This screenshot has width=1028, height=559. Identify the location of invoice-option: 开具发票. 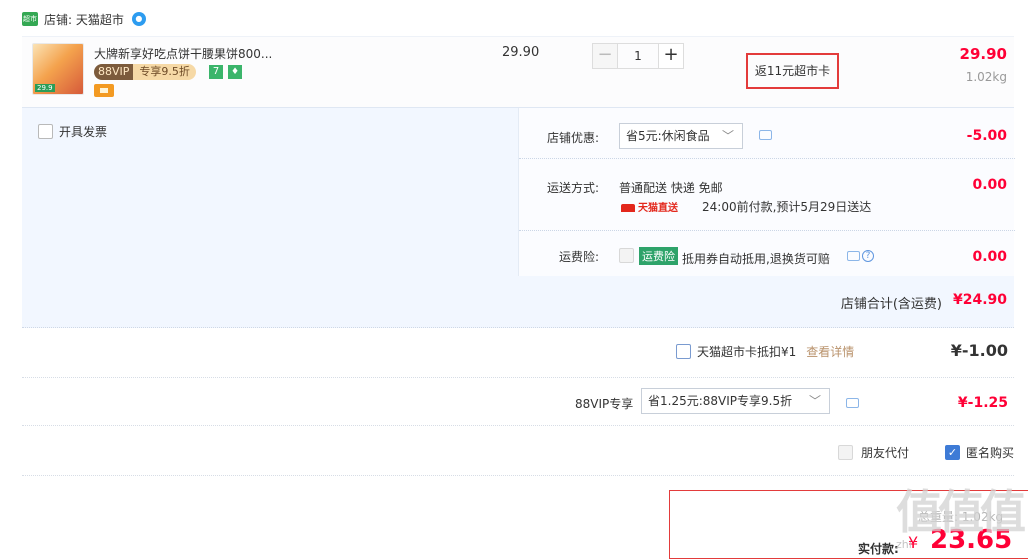
(72, 131).